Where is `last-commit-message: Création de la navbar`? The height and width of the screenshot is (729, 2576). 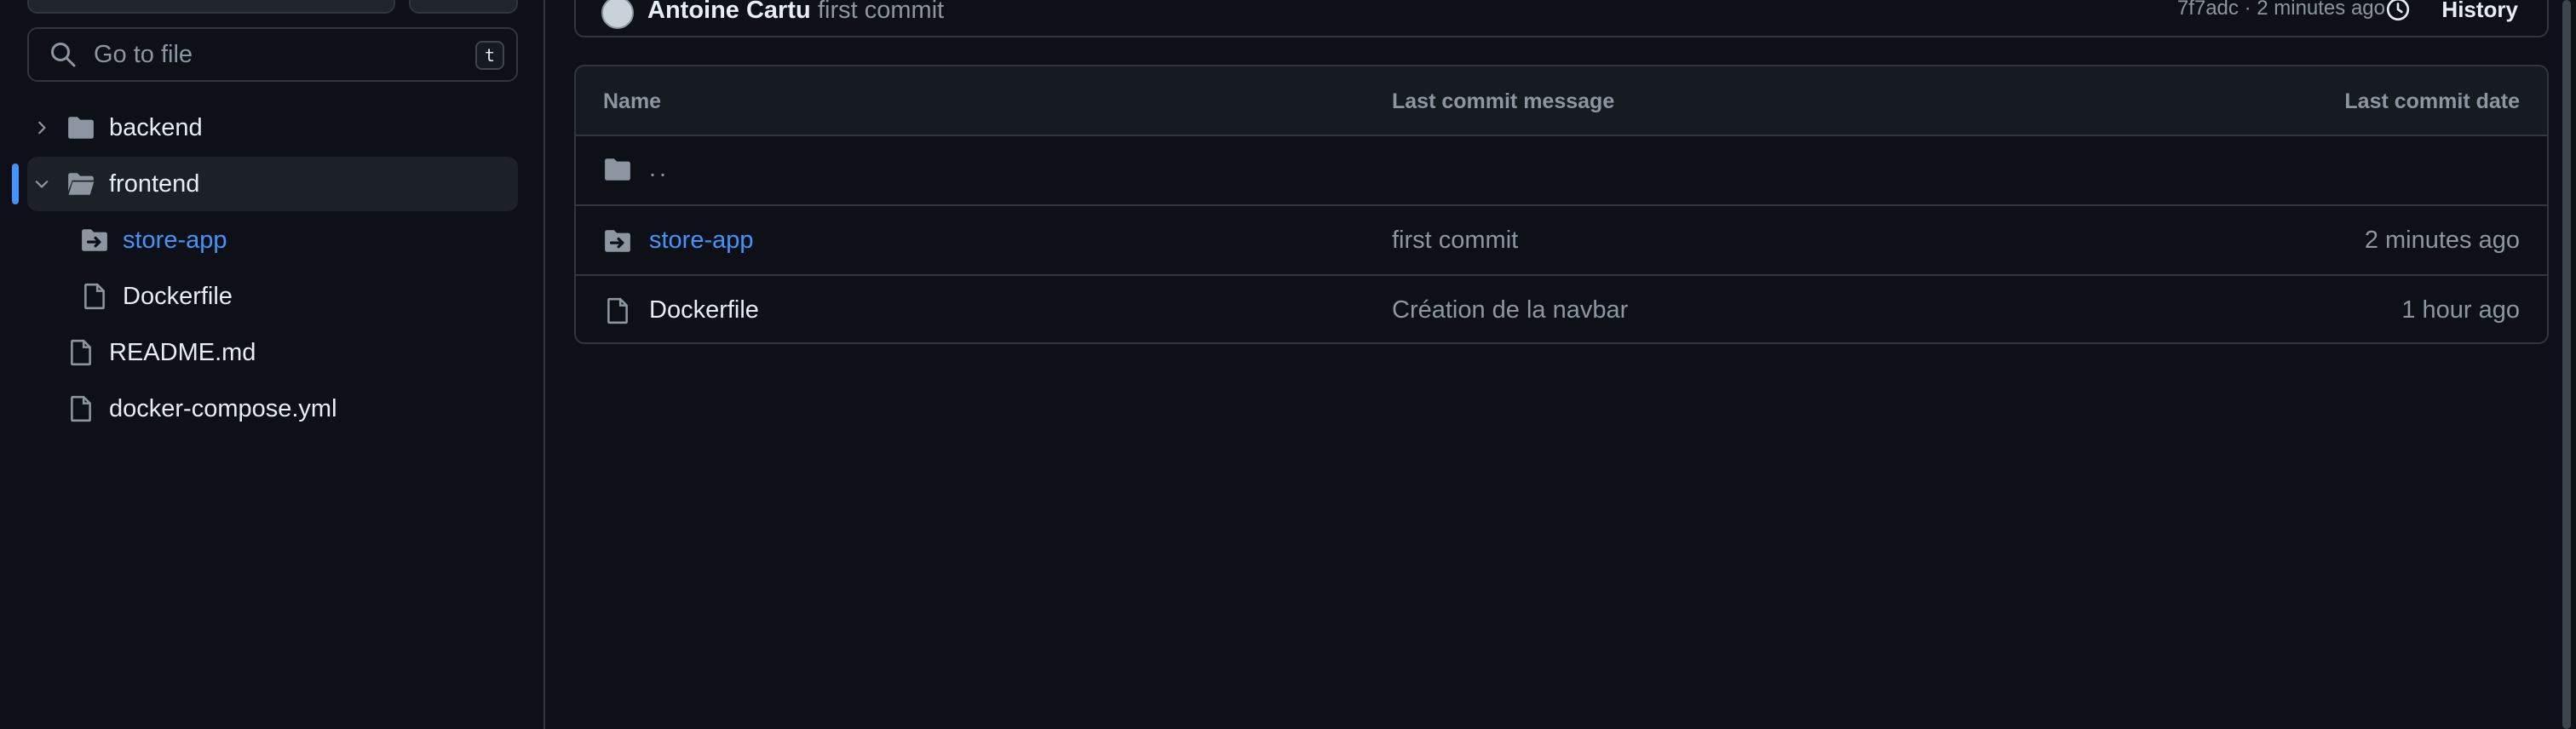
last-commit-message: Création de la navbar is located at coordinates (1510, 310).